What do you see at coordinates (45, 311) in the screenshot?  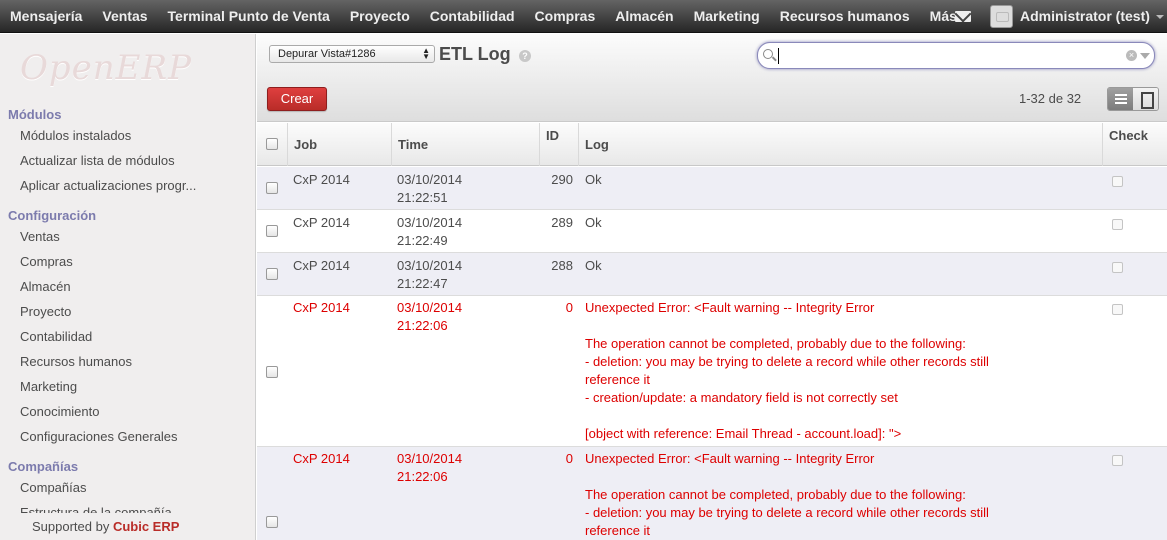 I see `sidebar-item-proyecto: Proyecto` at bounding box center [45, 311].